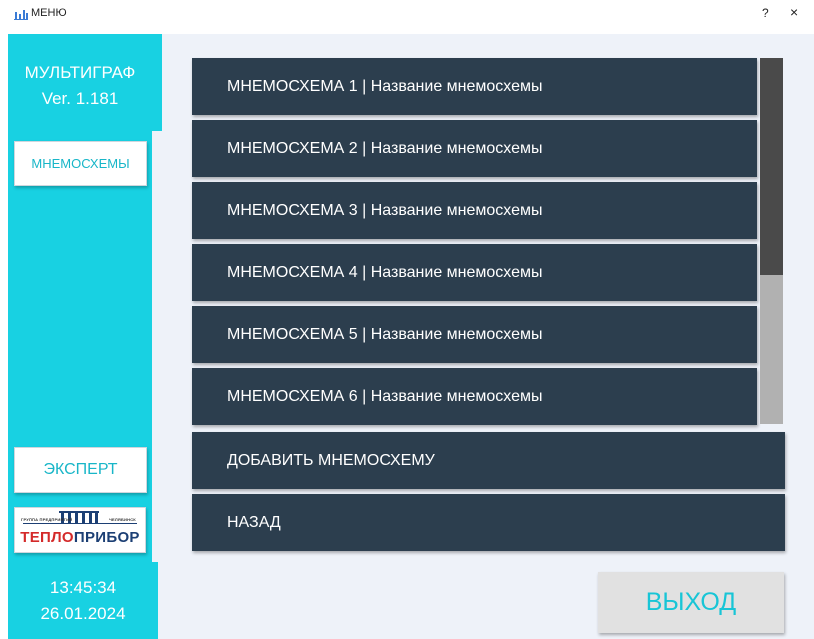  I want to click on mnemo-item-5: МНЕМОСХЕМА 5 | Название мнемосхемы, so click(474, 334).